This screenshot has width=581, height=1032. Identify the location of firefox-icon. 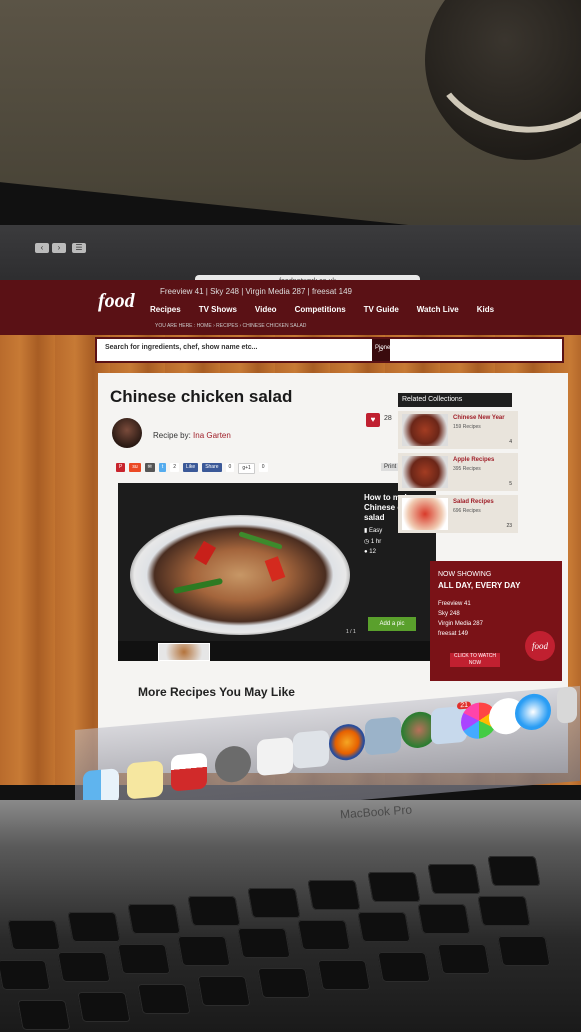
(347, 742).